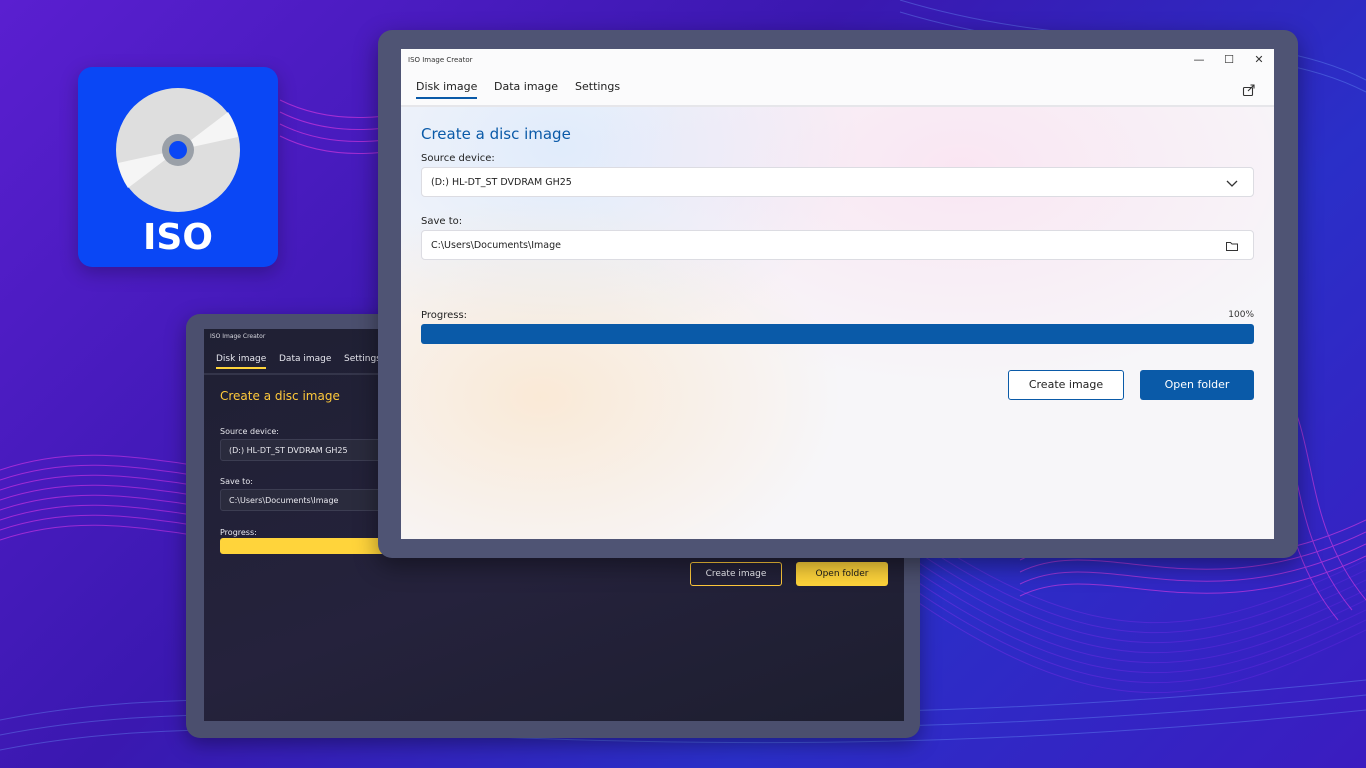 This screenshot has height=768, width=1366. Describe the element at coordinates (1259, 60) in the screenshot. I see `close-button: ✕` at that location.